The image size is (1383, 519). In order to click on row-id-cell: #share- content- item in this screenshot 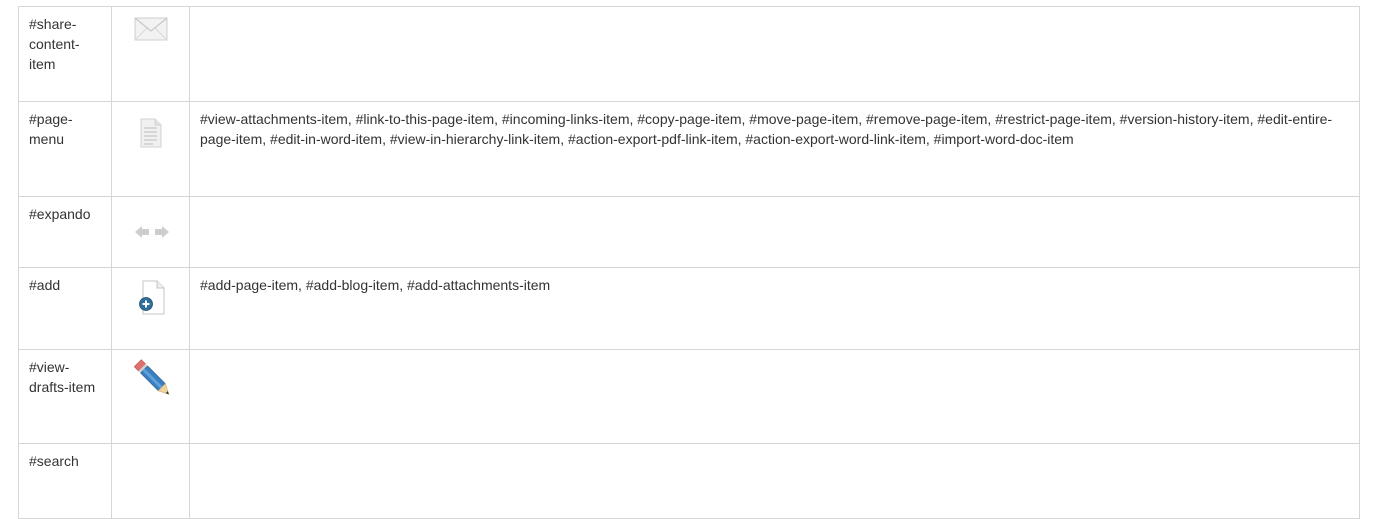, I will do `click(65, 54)`.